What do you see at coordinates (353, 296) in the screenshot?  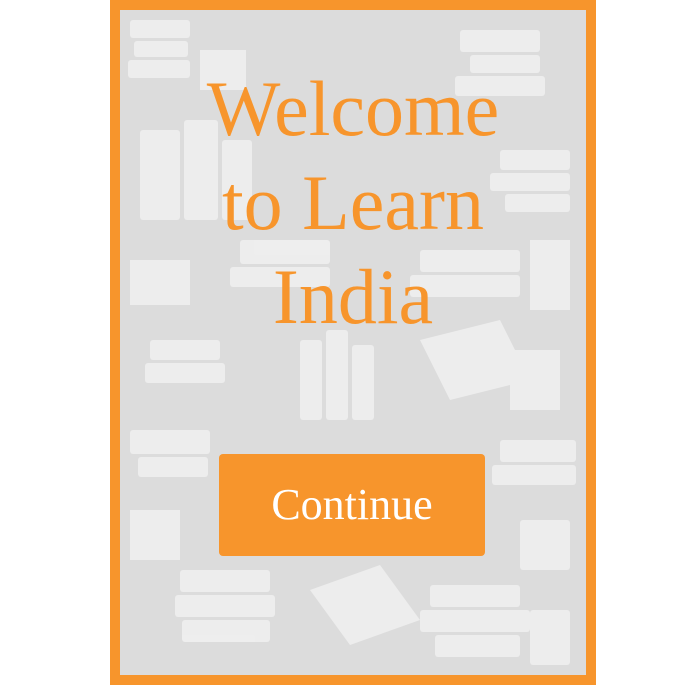 I see `welcome-title-line-3: India` at bounding box center [353, 296].